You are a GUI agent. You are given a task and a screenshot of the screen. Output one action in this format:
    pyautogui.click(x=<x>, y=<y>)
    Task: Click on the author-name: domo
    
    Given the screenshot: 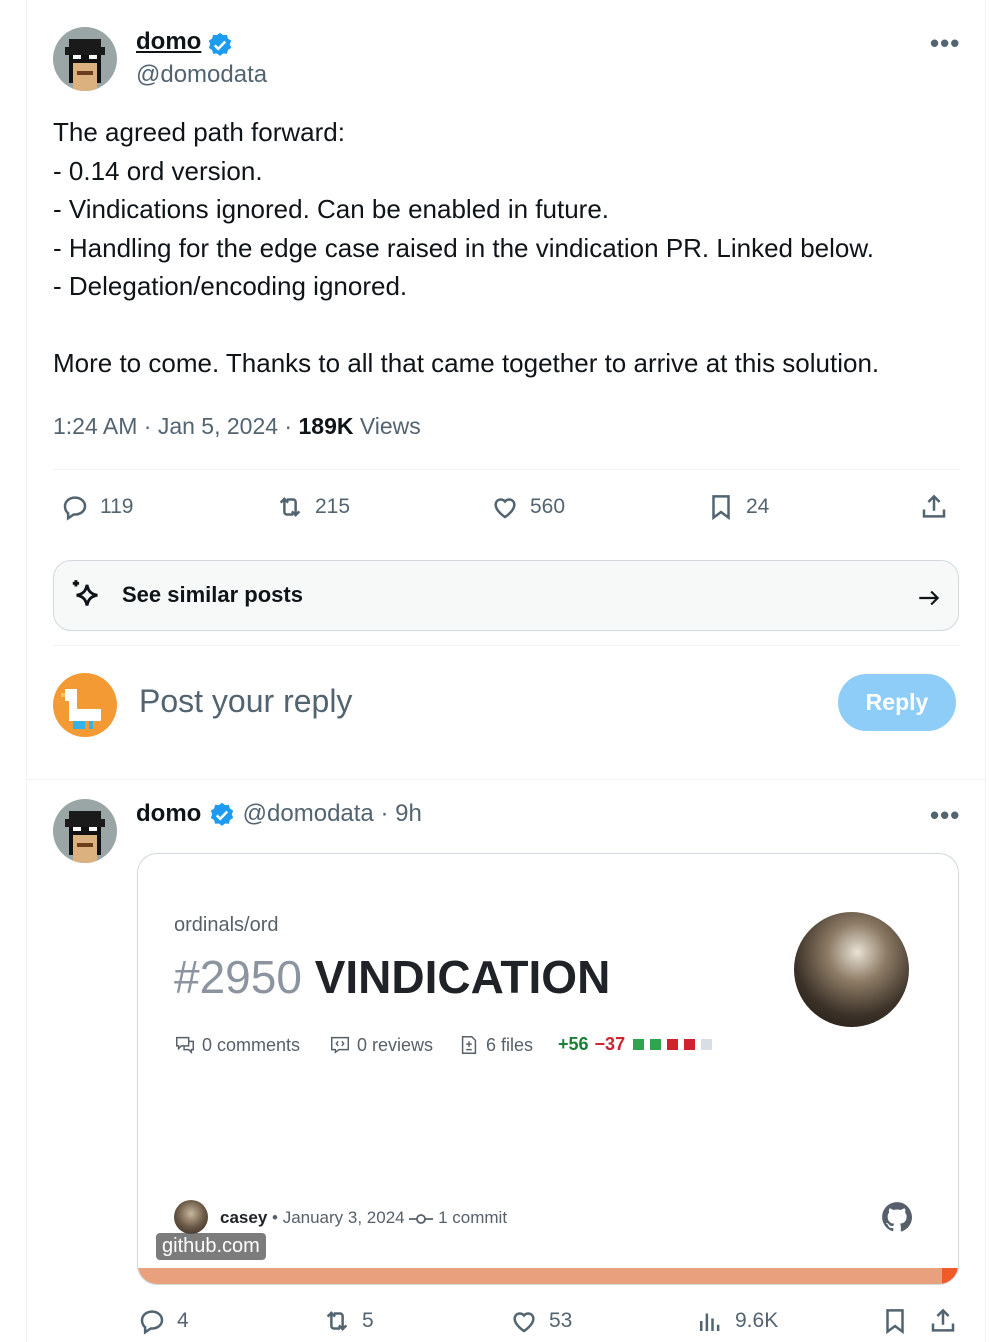 What is the action you would take?
    pyautogui.click(x=168, y=41)
    